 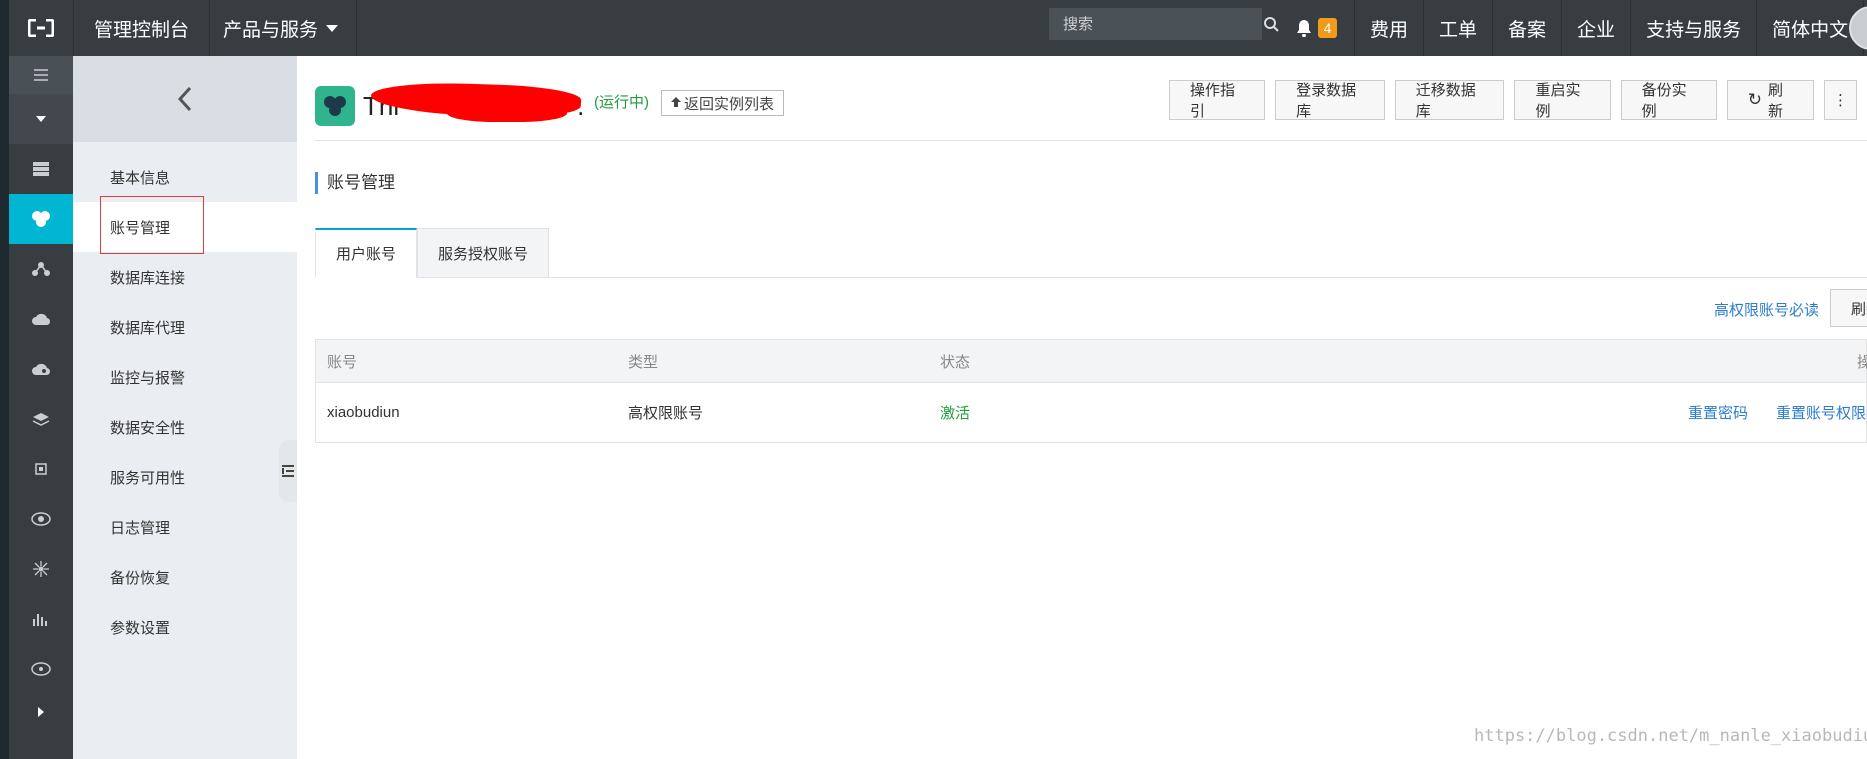 What do you see at coordinates (148, 478) in the screenshot?
I see `sidebar-item-label: 服务可用性` at bounding box center [148, 478].